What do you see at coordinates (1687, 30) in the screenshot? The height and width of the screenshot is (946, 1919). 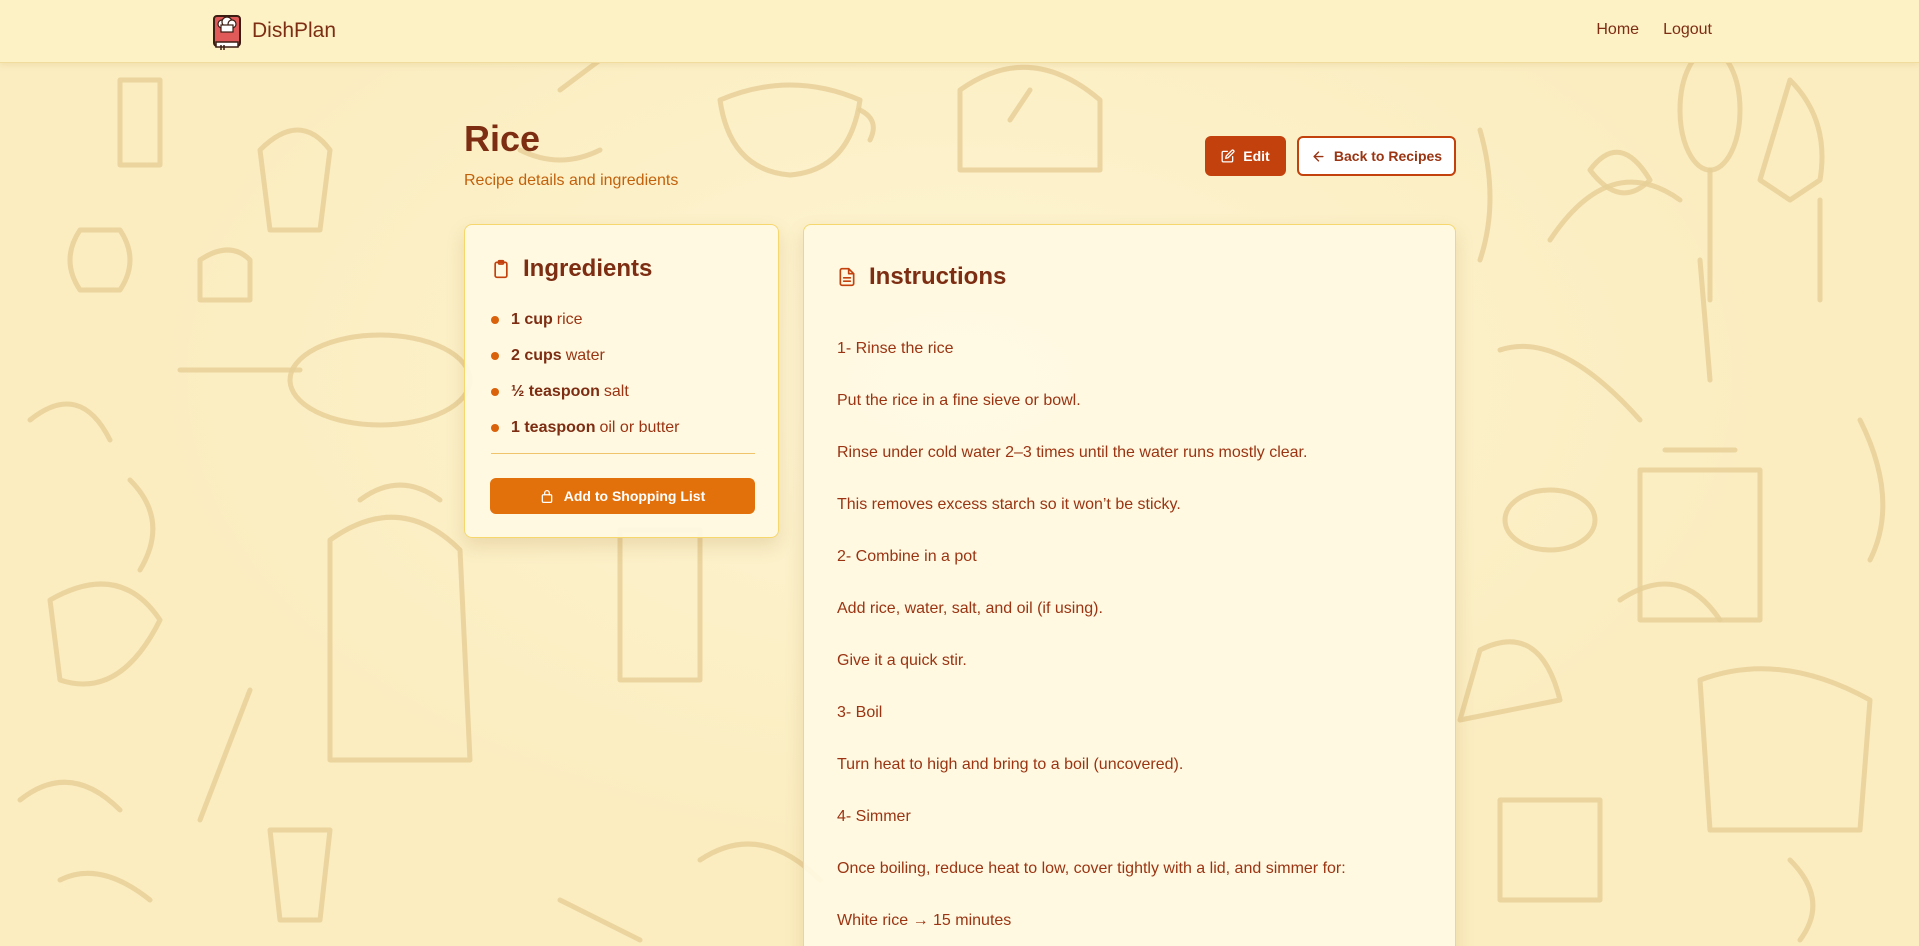 I see `nav-logout-link: Logout` at bounding box center [1687, 30].